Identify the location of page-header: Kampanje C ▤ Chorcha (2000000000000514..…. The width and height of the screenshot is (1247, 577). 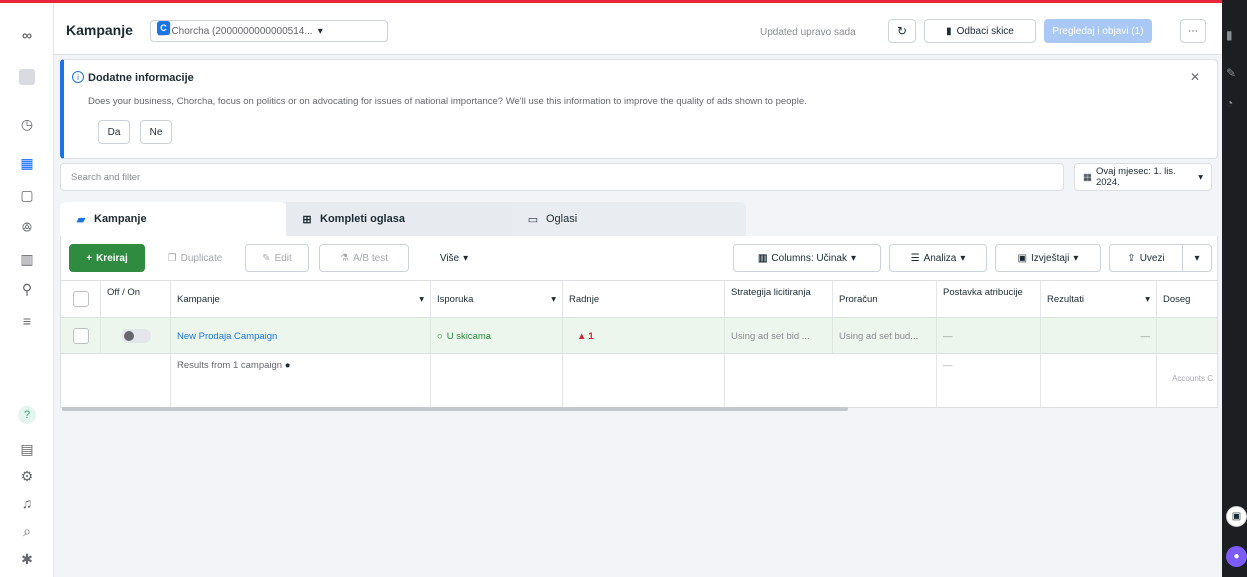
(638, 29).